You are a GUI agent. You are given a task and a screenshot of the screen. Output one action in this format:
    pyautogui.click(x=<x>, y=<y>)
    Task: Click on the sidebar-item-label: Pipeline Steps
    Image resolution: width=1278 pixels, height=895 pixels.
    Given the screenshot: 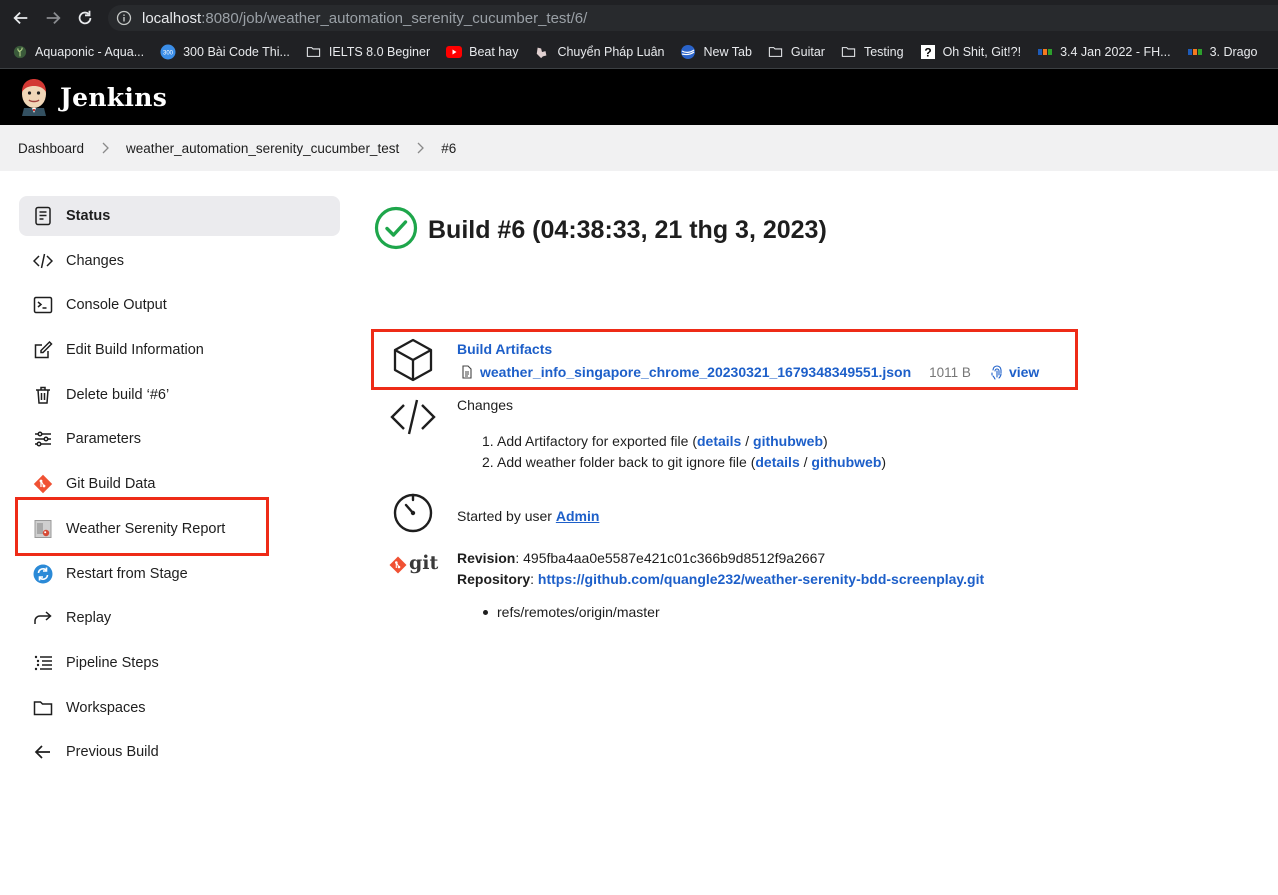 What is the action you would take?
    pyautogui.click(x=112, y=662)
    